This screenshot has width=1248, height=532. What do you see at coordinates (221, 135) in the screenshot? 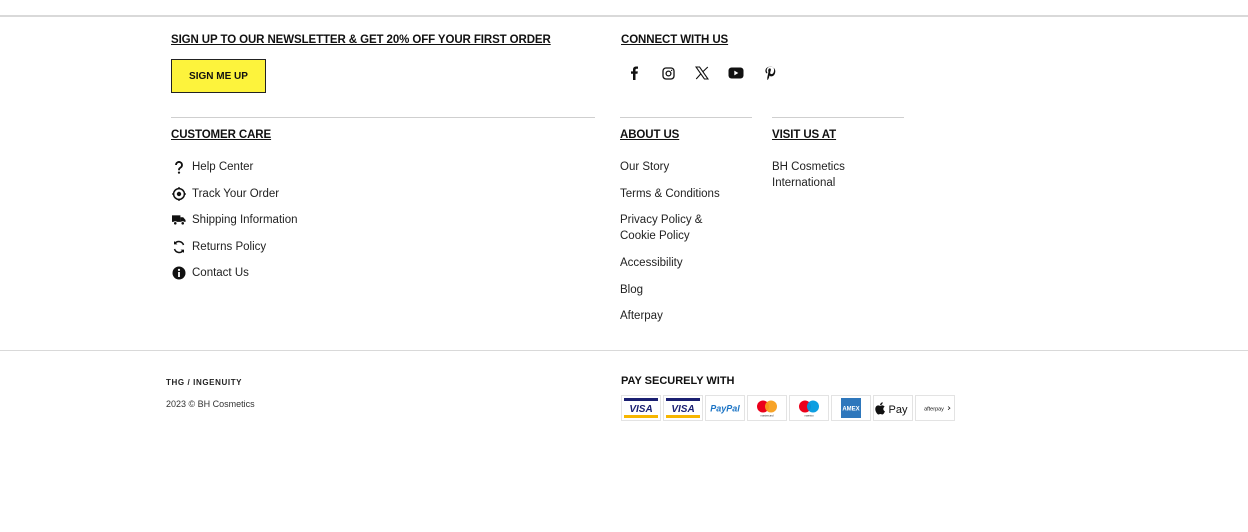
I see `customer-care-heading: CUSTOMER CARE` at bounding box center [221, 135].